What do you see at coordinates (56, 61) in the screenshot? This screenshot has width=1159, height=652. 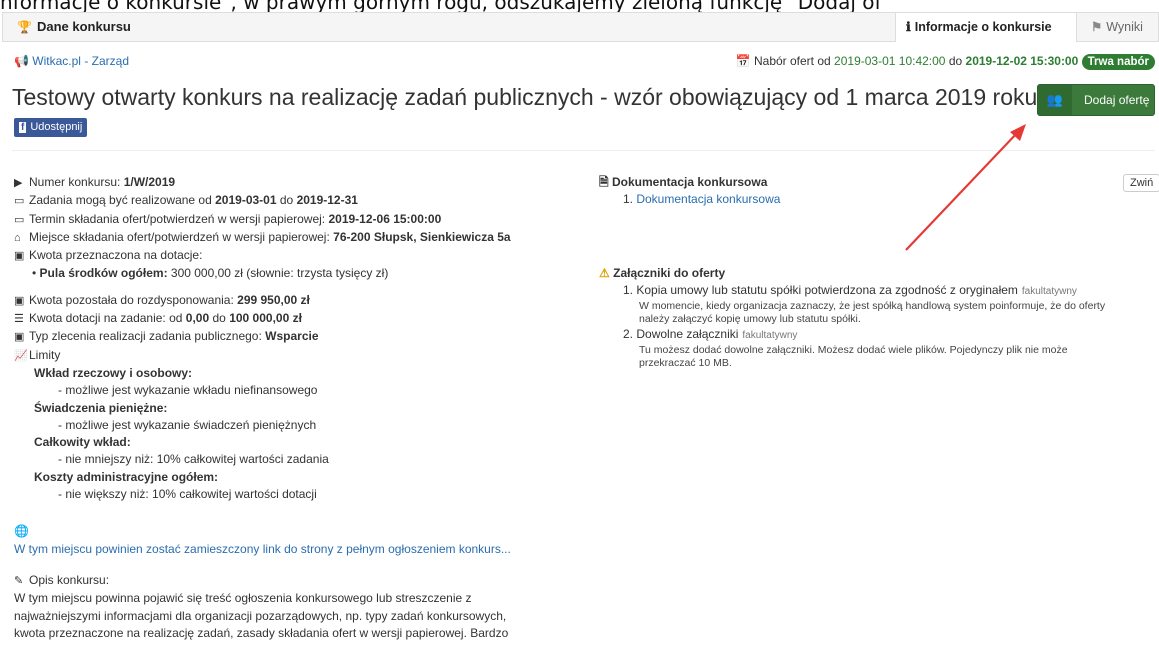 I see `organizer-link: Witkac.pl` at bounding box center [56, 61].